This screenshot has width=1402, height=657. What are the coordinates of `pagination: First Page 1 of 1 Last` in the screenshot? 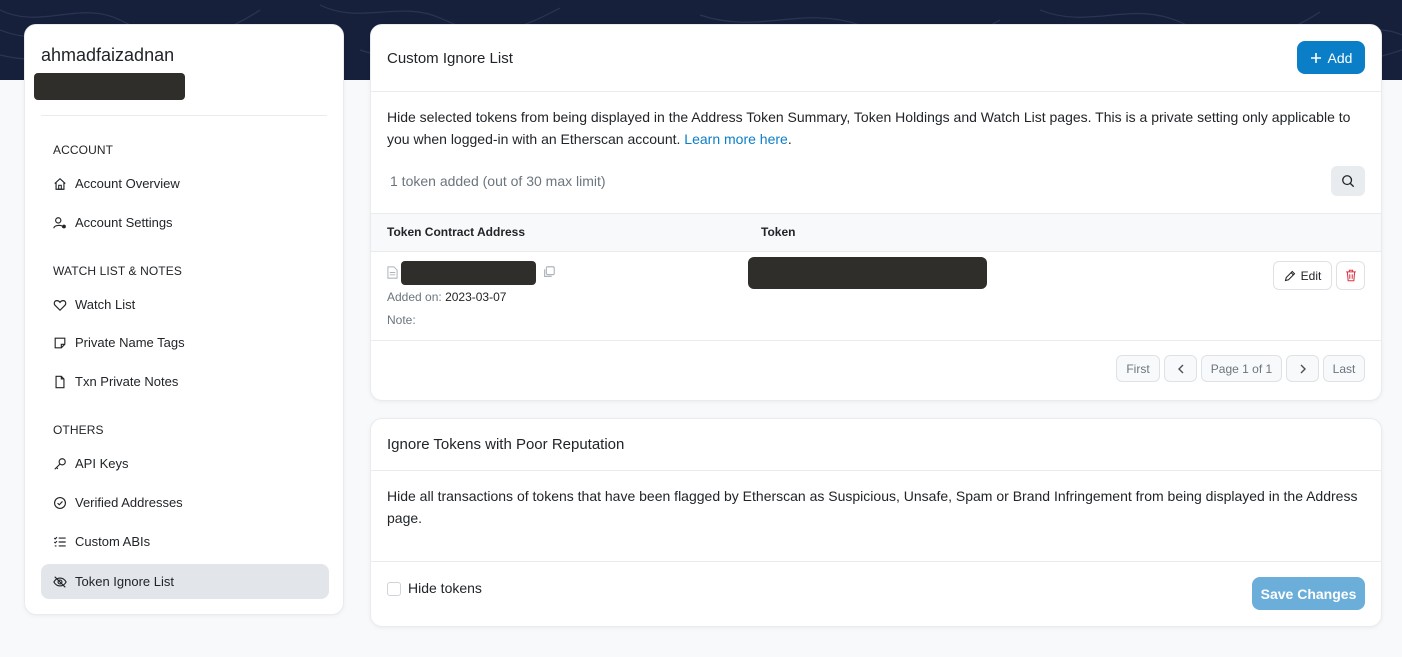 It's located at (1240, 368).